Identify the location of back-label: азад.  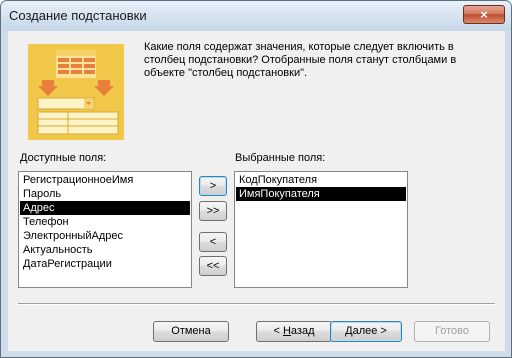
(302, 331).